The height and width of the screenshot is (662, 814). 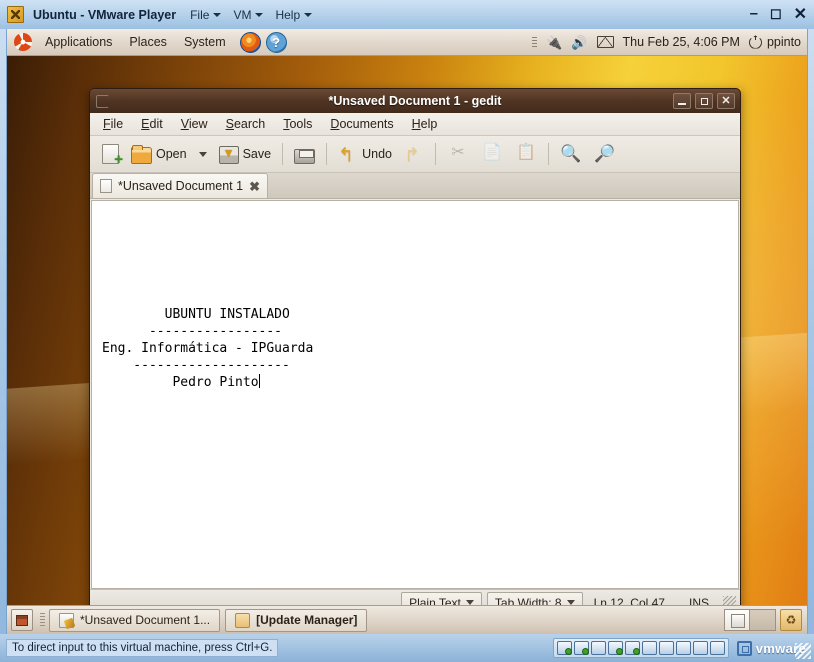 I want to click on gedit-menu-view: View, so click(x=194, y=124).